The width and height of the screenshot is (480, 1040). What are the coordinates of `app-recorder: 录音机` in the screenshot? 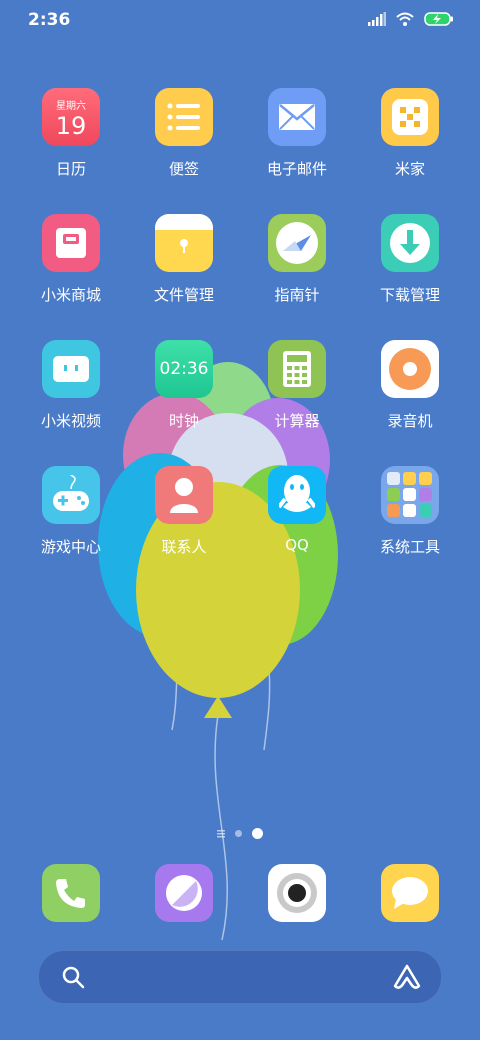 It's located at (410, 385).